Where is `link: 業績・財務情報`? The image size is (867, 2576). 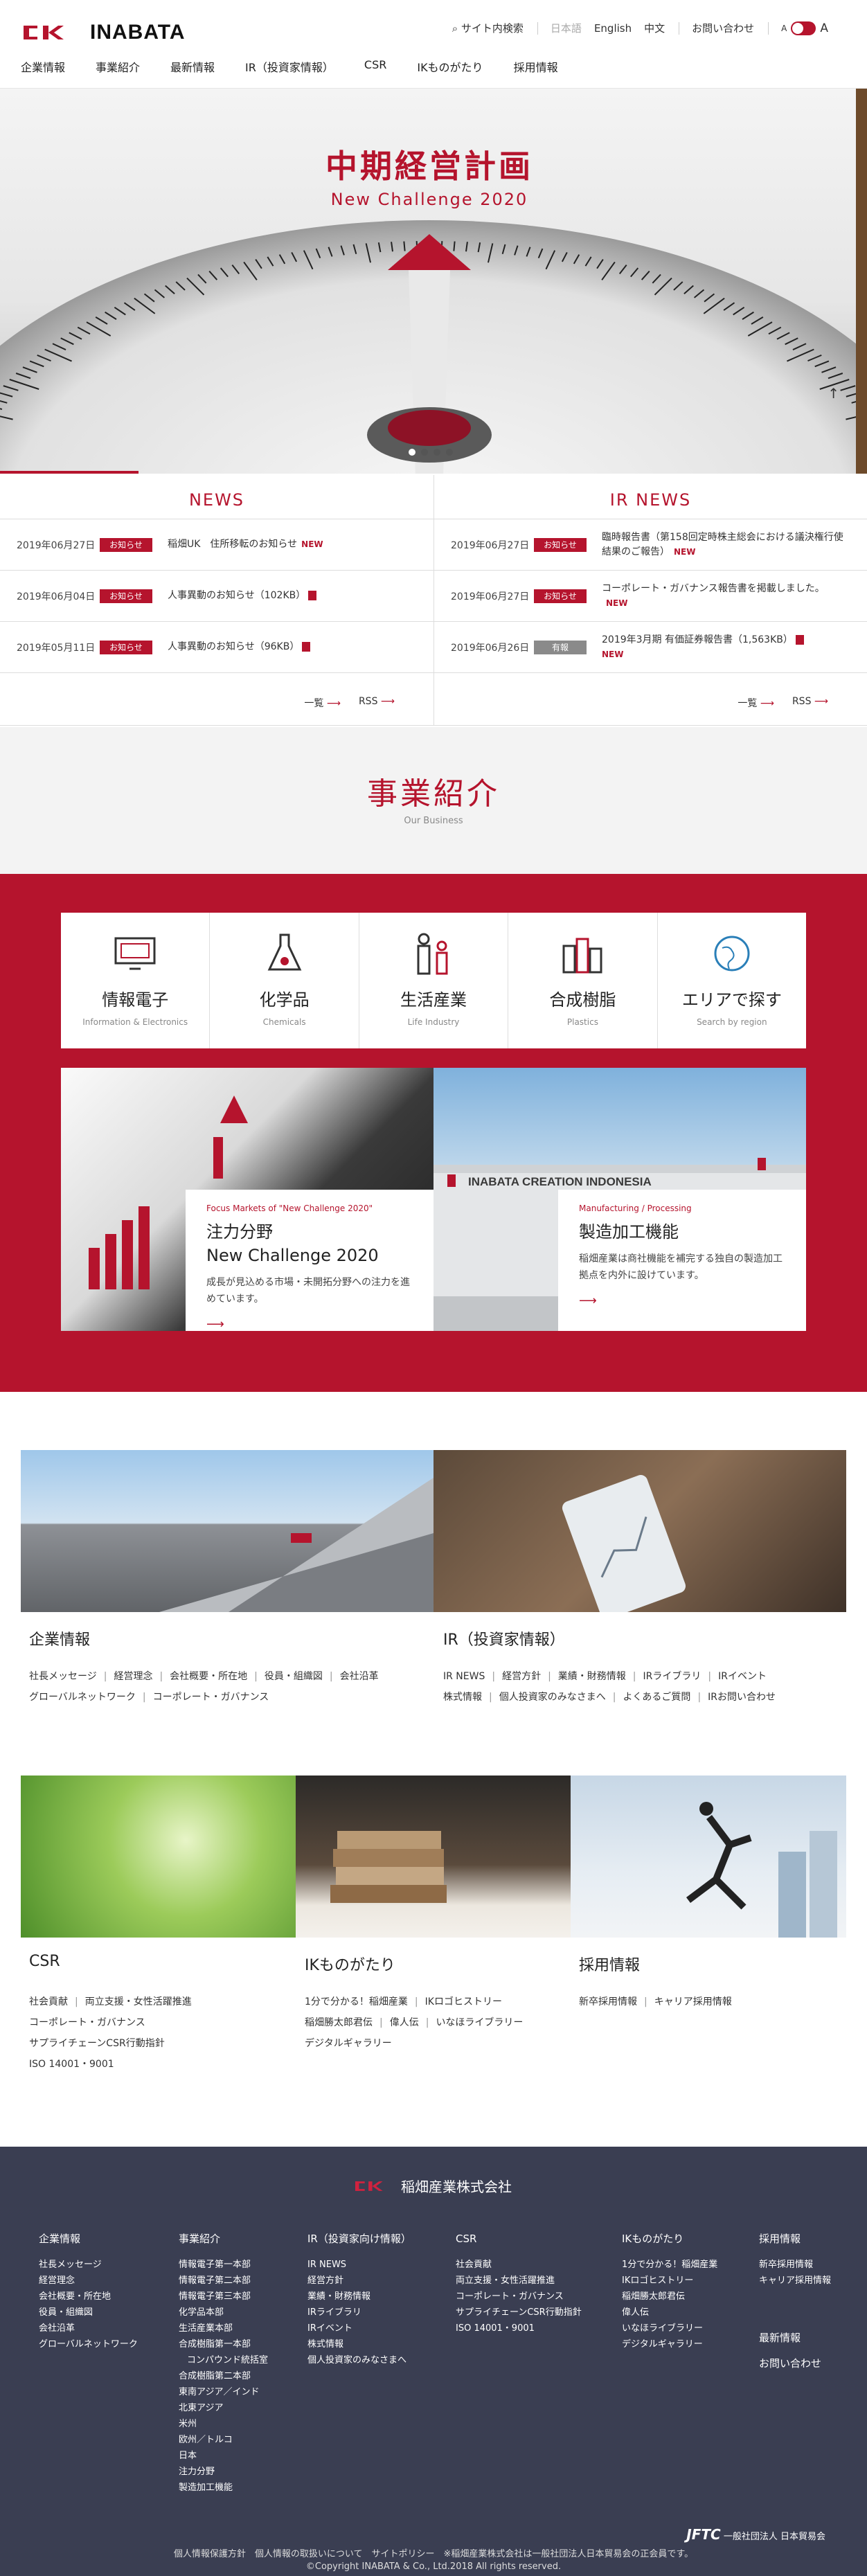
link: 業績・財務情報 is located at coordinates (592, 1676).